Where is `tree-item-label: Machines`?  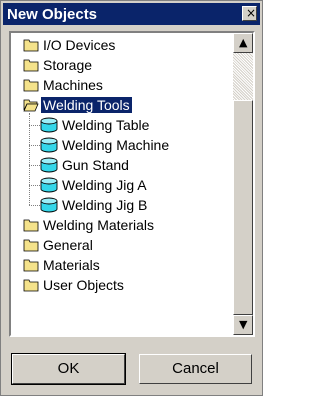 tree-item-label: Machines is located at coordinates (73, 85).